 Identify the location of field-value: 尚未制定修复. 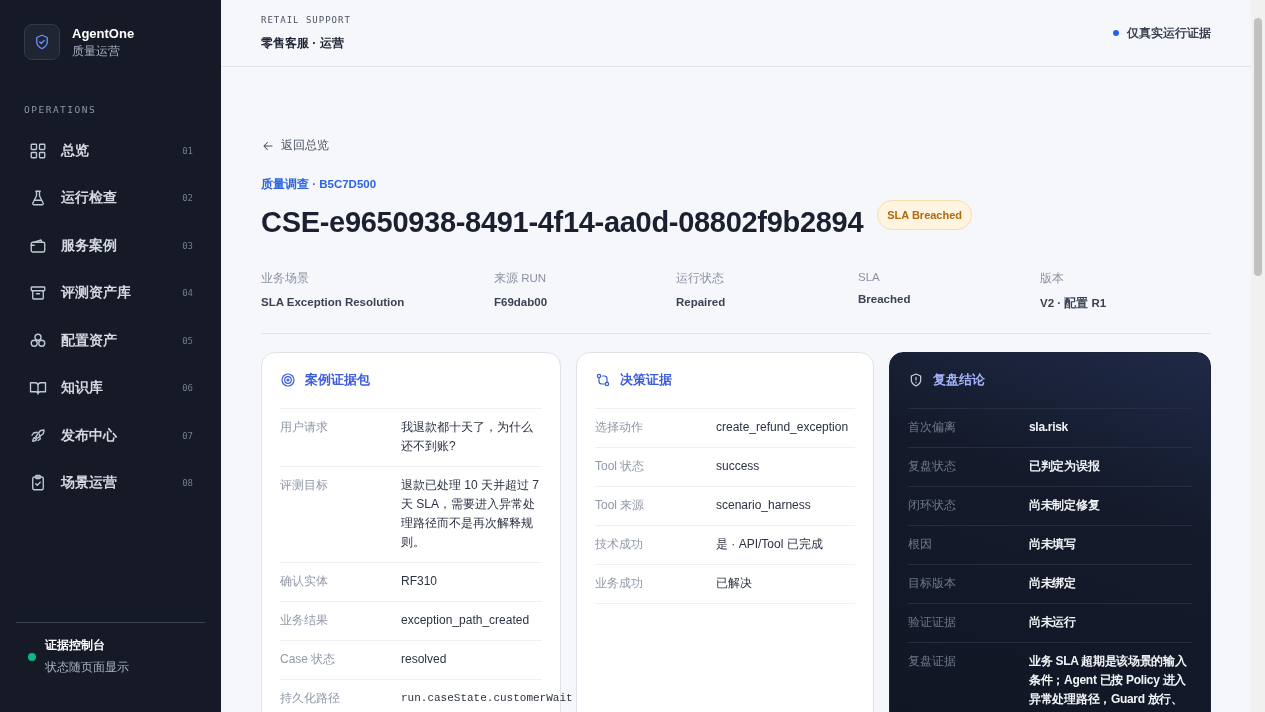
(1065, 505).